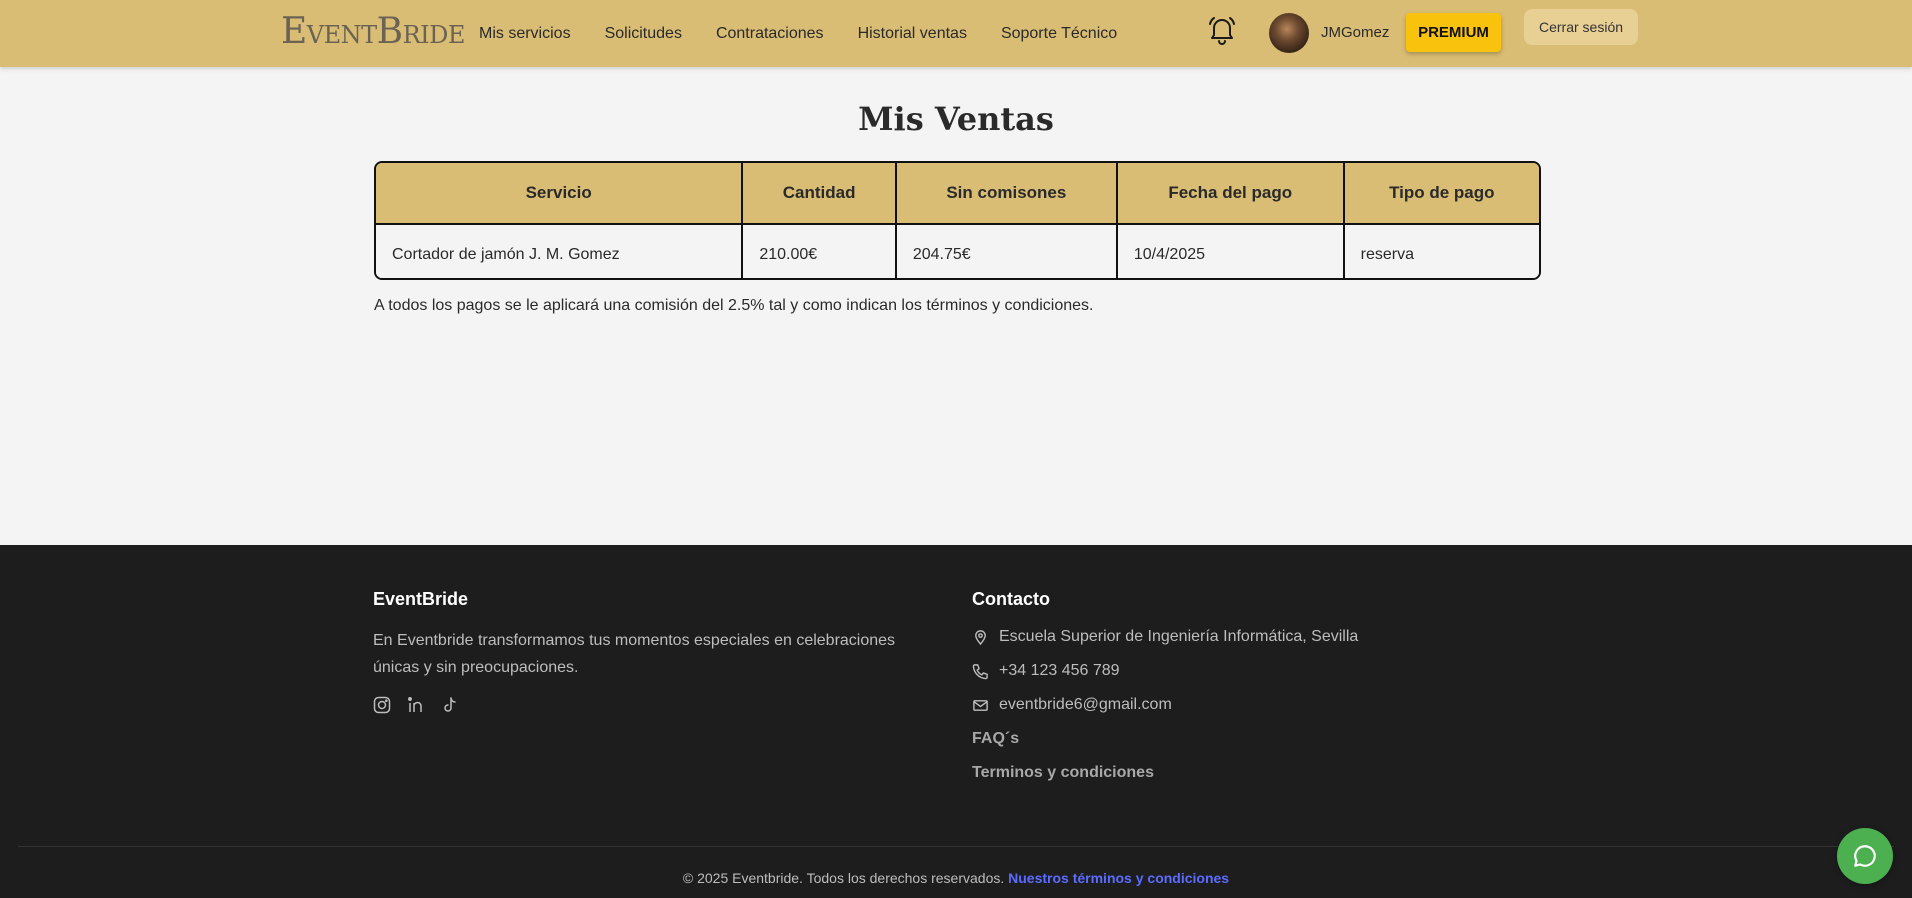 The image size is (1912, 898). I want to click on contact-phone: +34 123 456 789, so click(1046, 671).